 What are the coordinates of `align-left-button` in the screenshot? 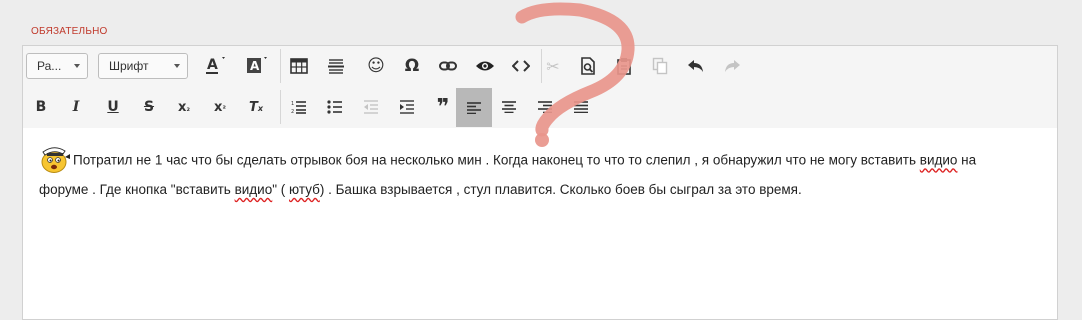 It's located at (474, 107).